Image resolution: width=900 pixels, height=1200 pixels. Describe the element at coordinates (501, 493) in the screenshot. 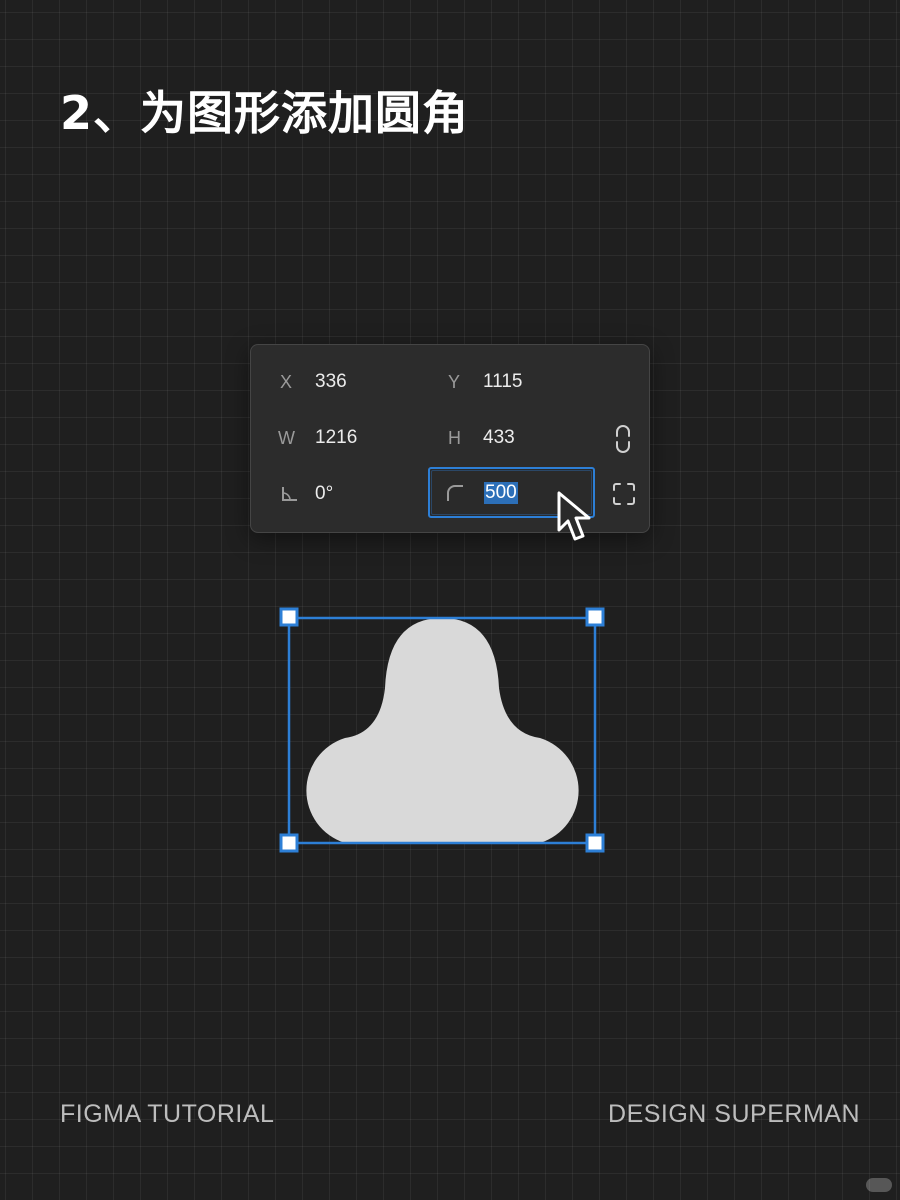

I see `corner-radius-value: 500` at that location.